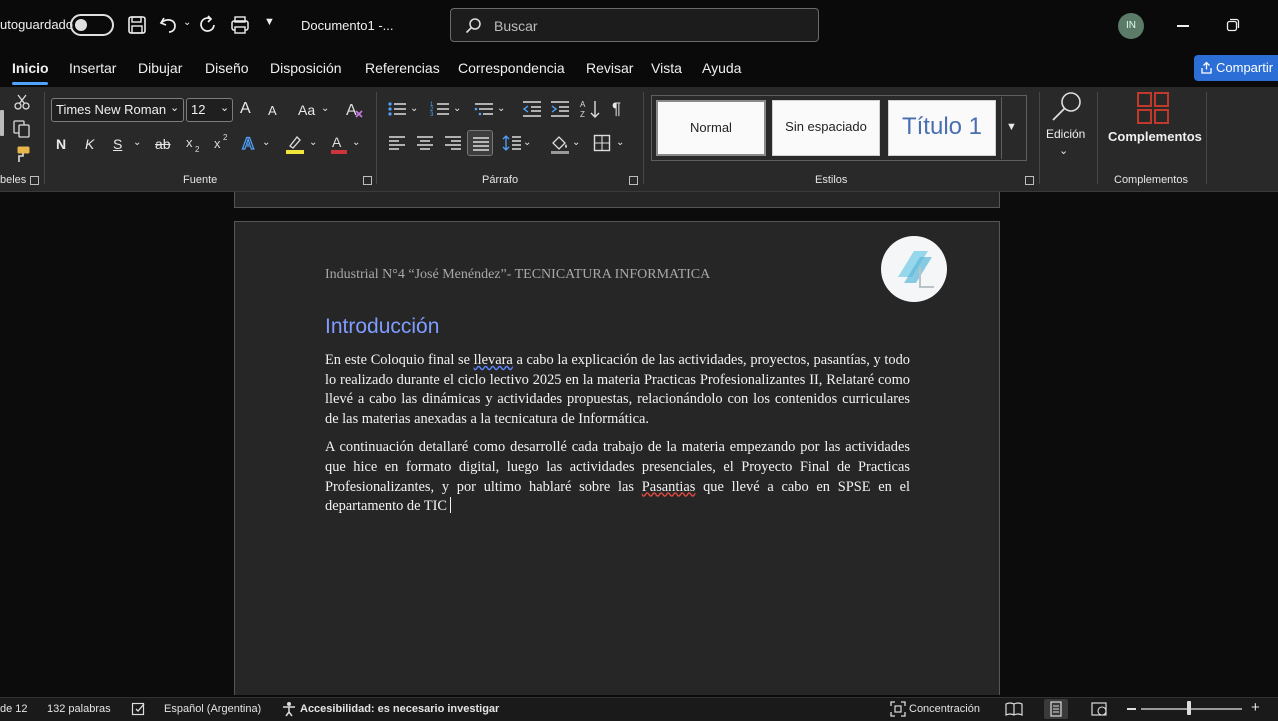  What do you see at coordinates (355, 110) in the screenshot?
I see `clear-formatting-icon: A` at bounding box center [355, 110].